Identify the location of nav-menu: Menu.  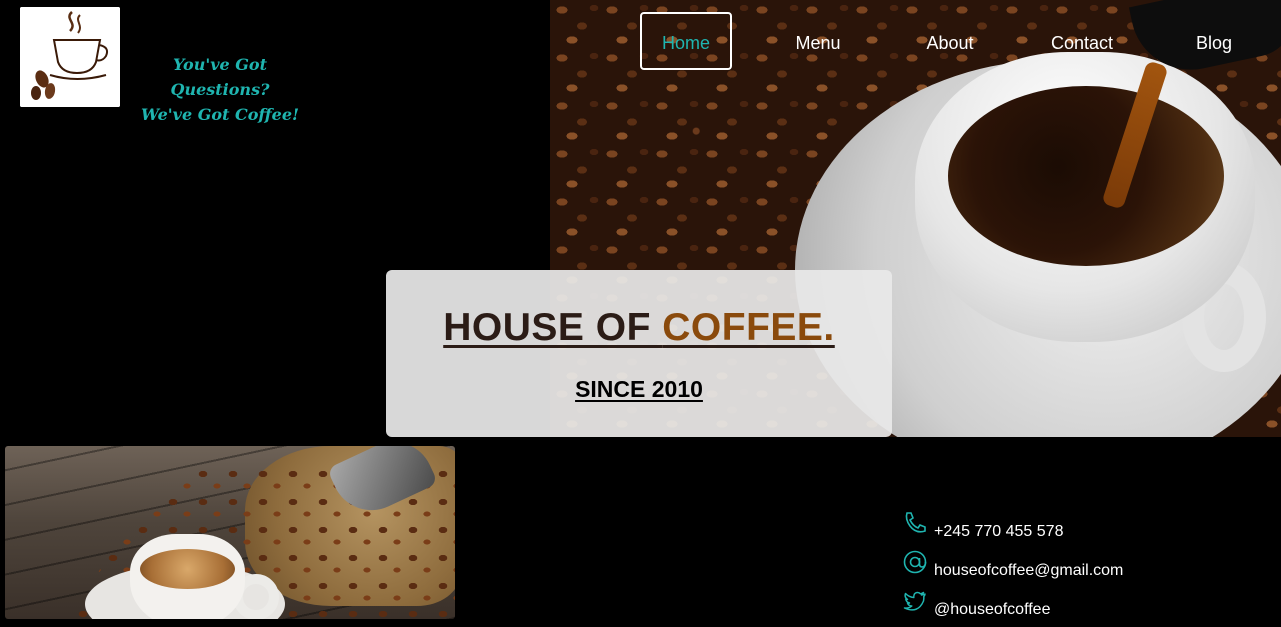
(818, 41).